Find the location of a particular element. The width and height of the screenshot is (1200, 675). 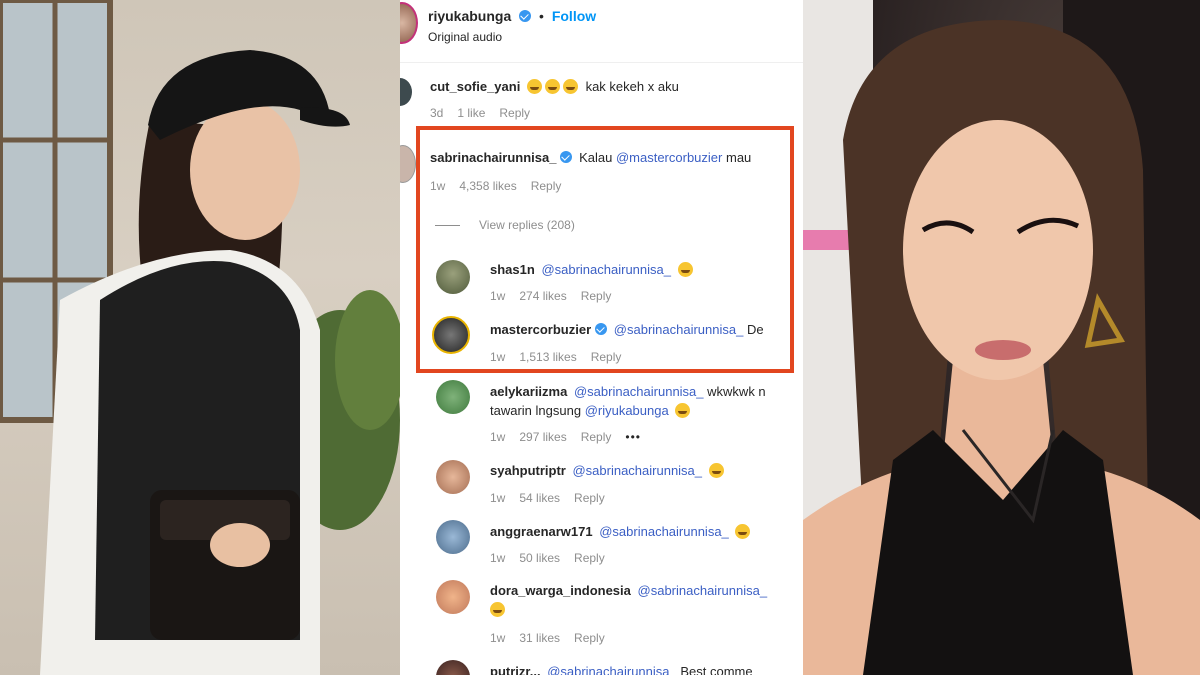

comment-meta: 1w 31 likes Reply is located at coordinates (554, 638).